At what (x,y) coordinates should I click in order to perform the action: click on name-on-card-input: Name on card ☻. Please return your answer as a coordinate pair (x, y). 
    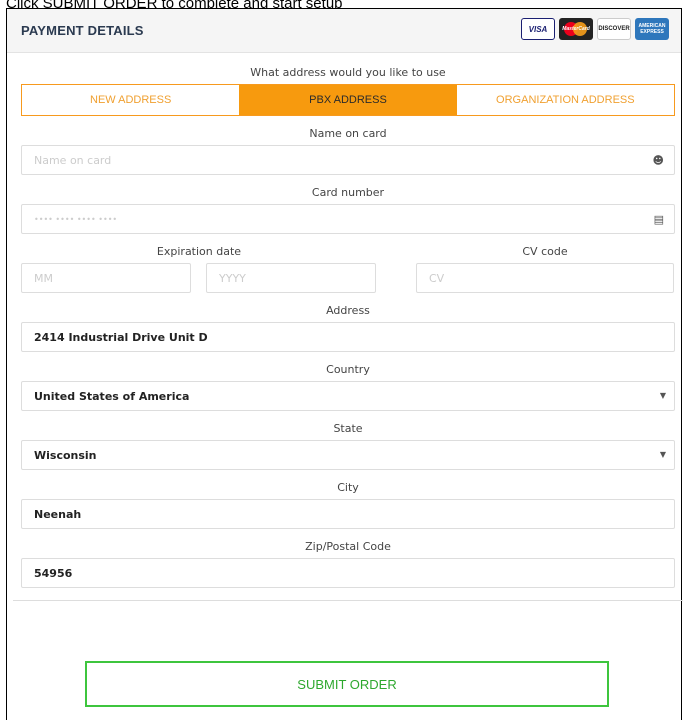
    Looking at the image, I should click on (348, 160).